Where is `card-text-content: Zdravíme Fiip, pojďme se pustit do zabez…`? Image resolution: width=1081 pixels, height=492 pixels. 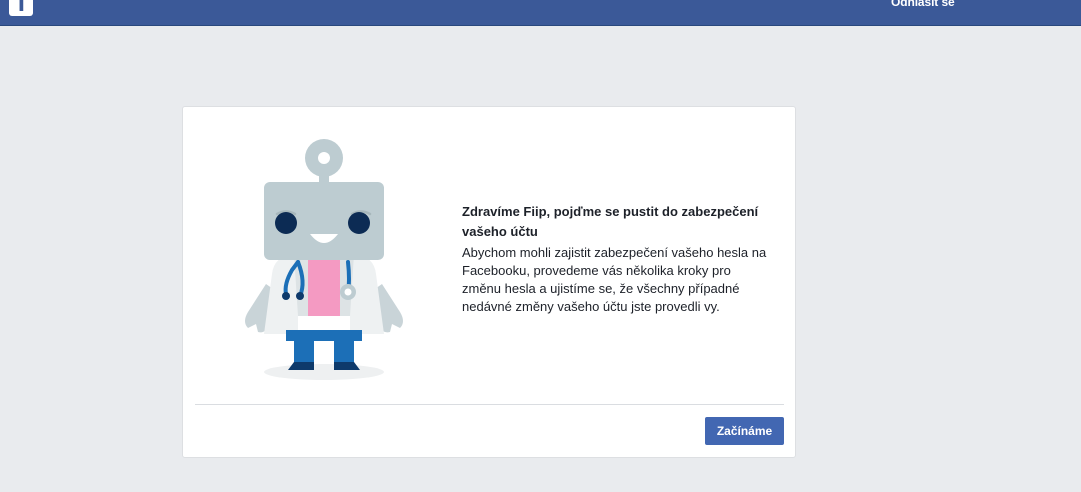 card-text-content: Zdravíme Fiip, pojďme se pustit do zabez… is located at coordinates (617, 259).